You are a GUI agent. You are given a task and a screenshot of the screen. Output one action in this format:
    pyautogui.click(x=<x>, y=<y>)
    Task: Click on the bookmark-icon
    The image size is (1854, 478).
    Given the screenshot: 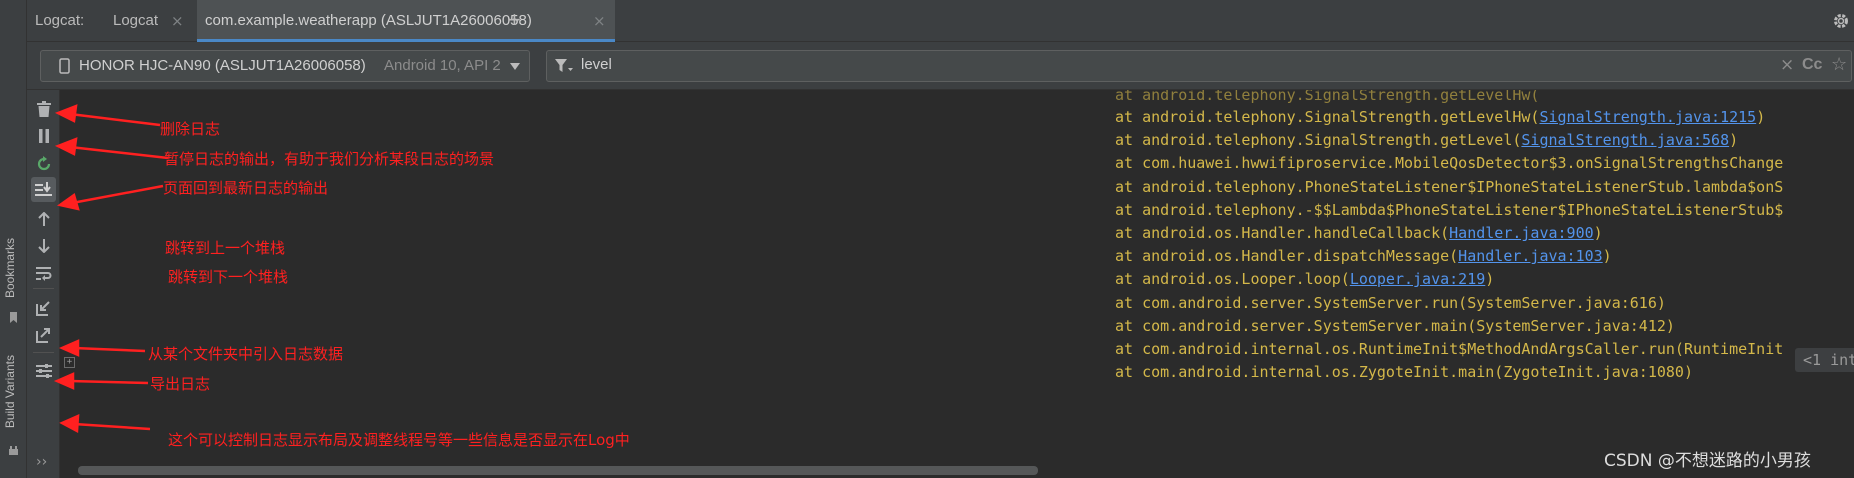 What is the action you would take?
    pyautogui.click(x=13, y=317)
    